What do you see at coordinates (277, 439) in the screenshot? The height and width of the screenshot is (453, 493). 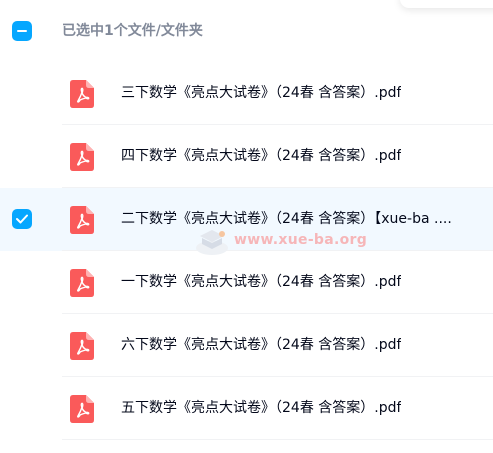 I see `row-divider` at bounding box center [277, 439].